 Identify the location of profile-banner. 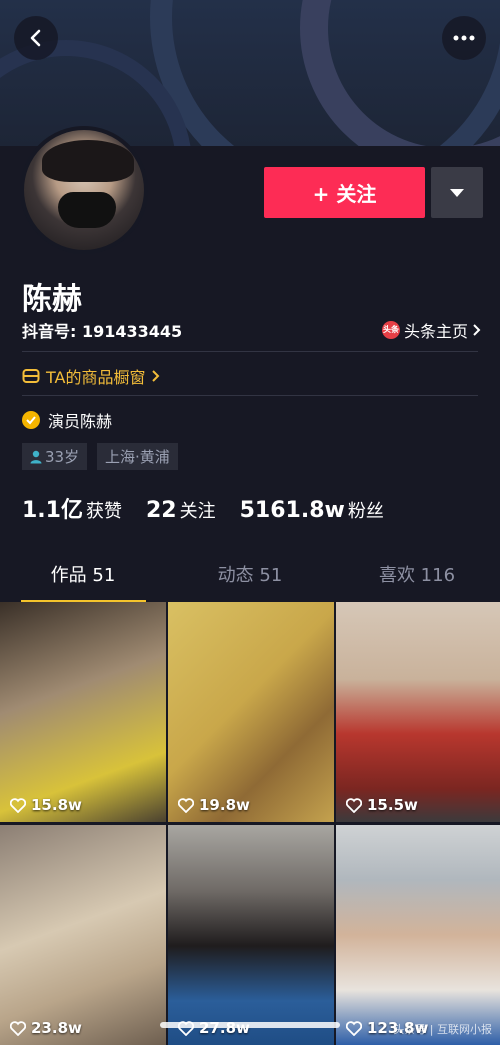
(250, 73).